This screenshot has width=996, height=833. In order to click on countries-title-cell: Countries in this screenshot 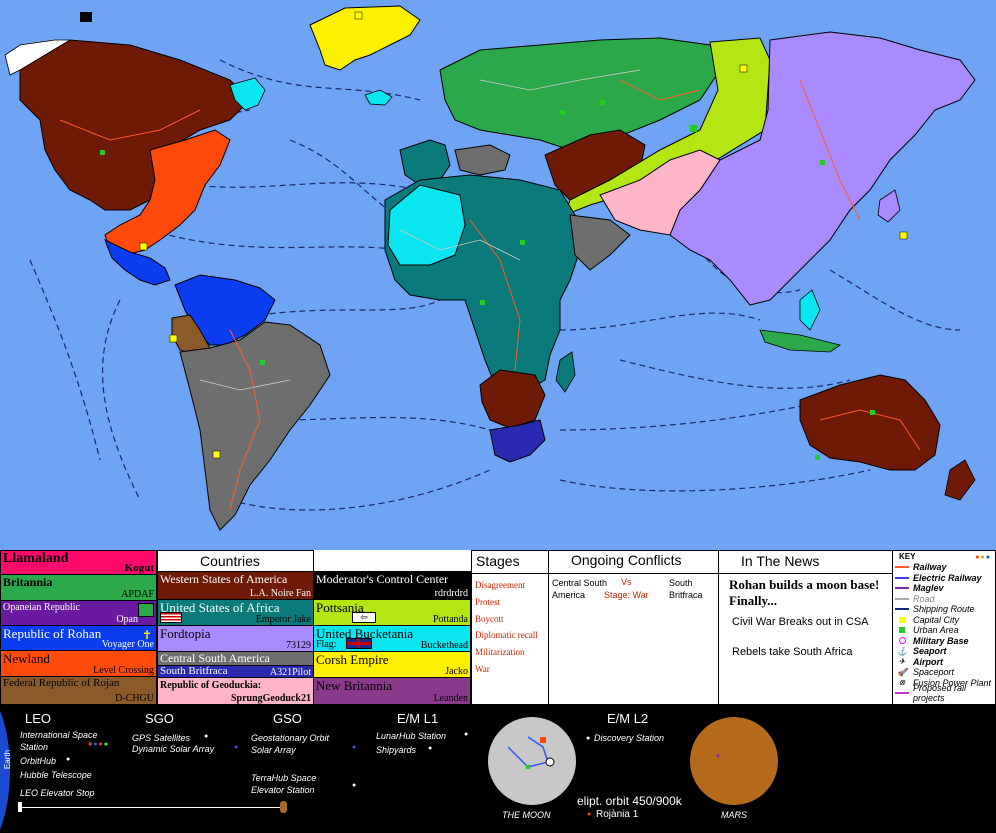, I will do `click(235, 561)`.